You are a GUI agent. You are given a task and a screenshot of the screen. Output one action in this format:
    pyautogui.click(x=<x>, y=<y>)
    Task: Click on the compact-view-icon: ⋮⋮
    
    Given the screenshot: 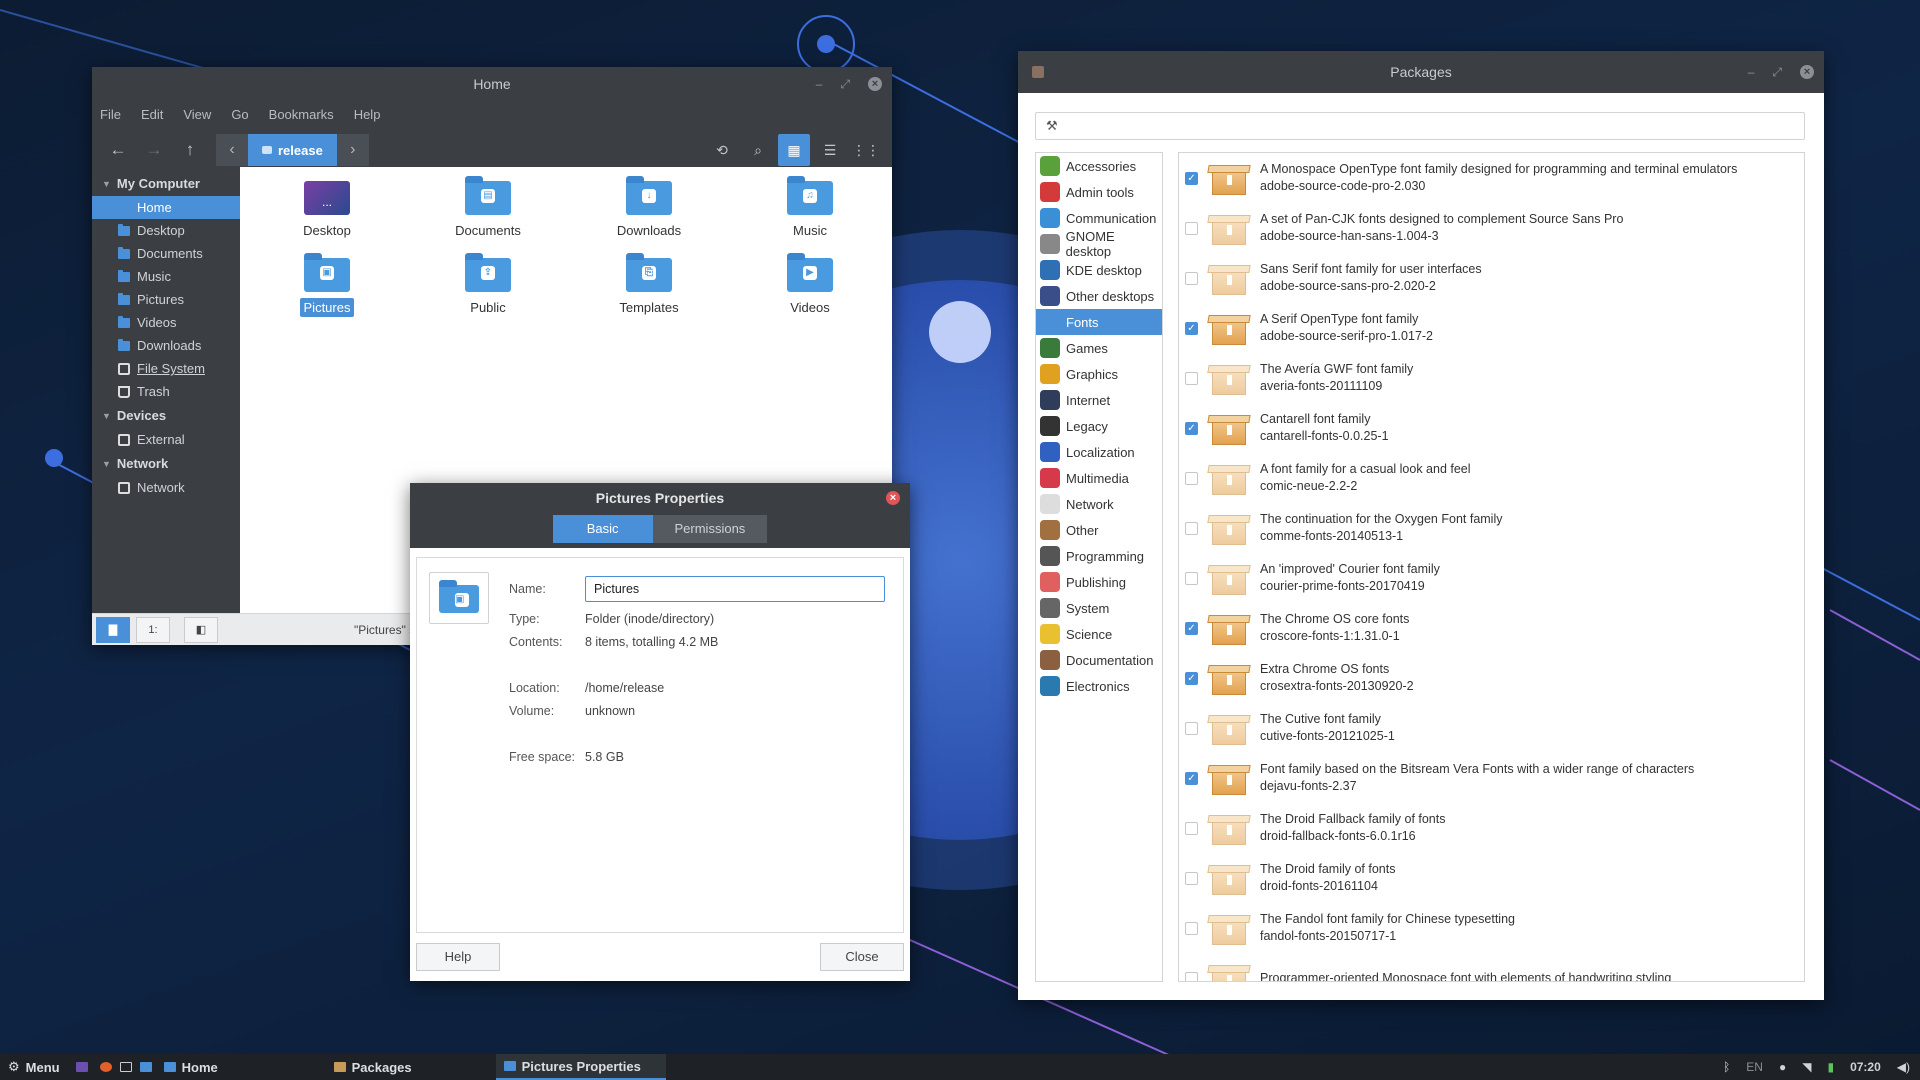 What is the action you would take?
    pyautogui.click(x=866, y=150)
    